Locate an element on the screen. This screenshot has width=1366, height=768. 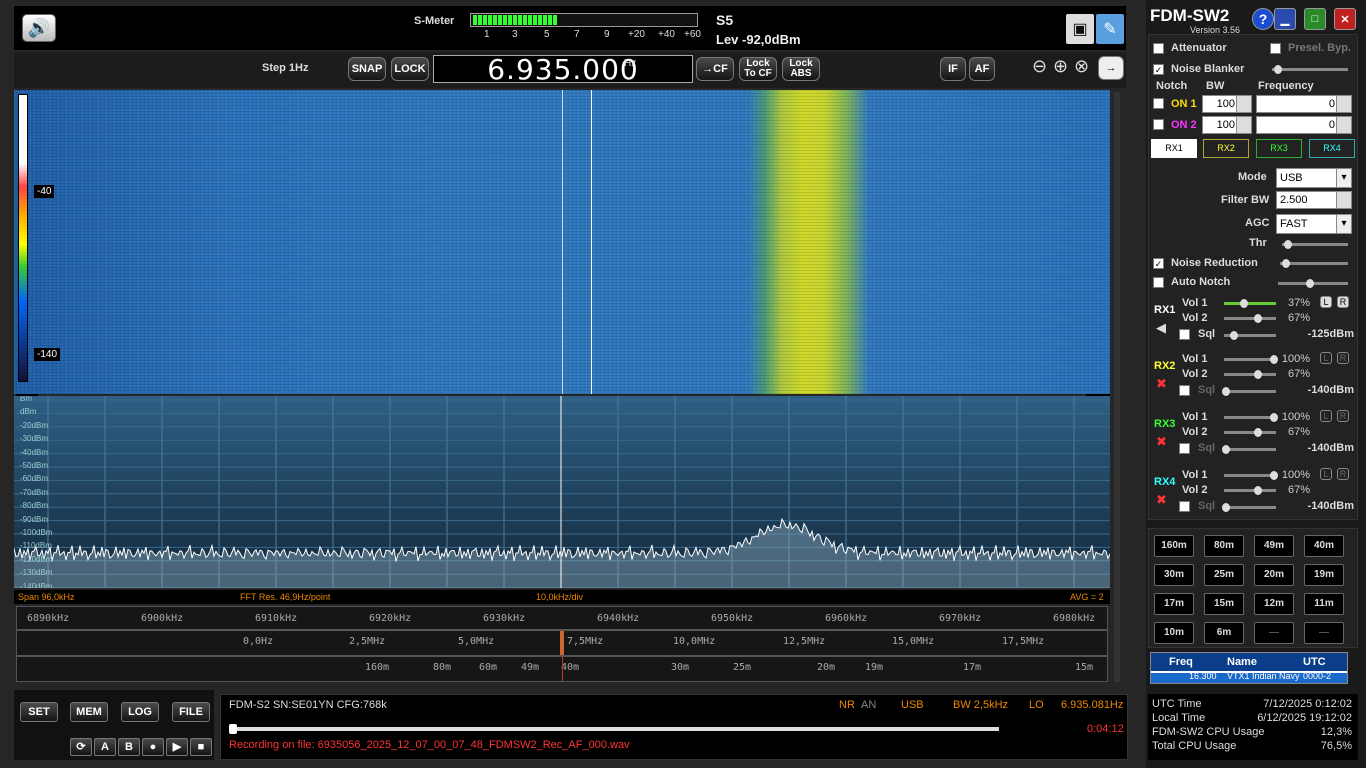
lock-to-cf-button: Lock To CF is located at coordinates (758, 69).